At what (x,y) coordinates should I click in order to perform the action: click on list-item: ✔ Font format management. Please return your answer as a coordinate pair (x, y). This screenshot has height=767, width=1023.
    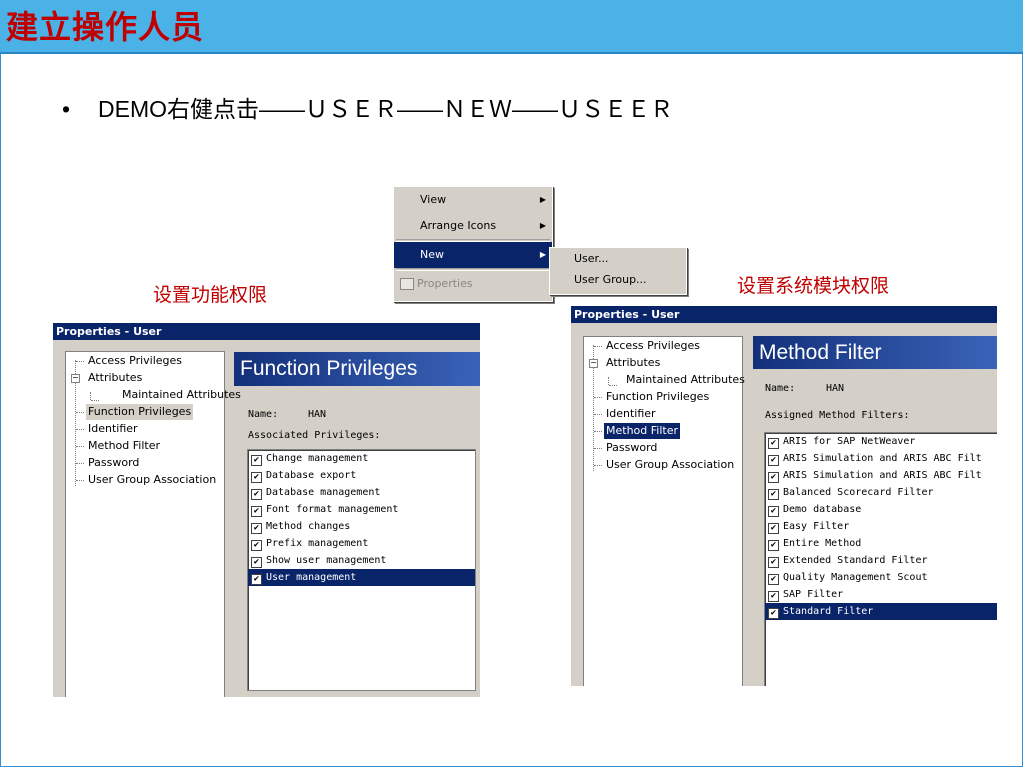
    Looking at the image, I should click on (361, 509).